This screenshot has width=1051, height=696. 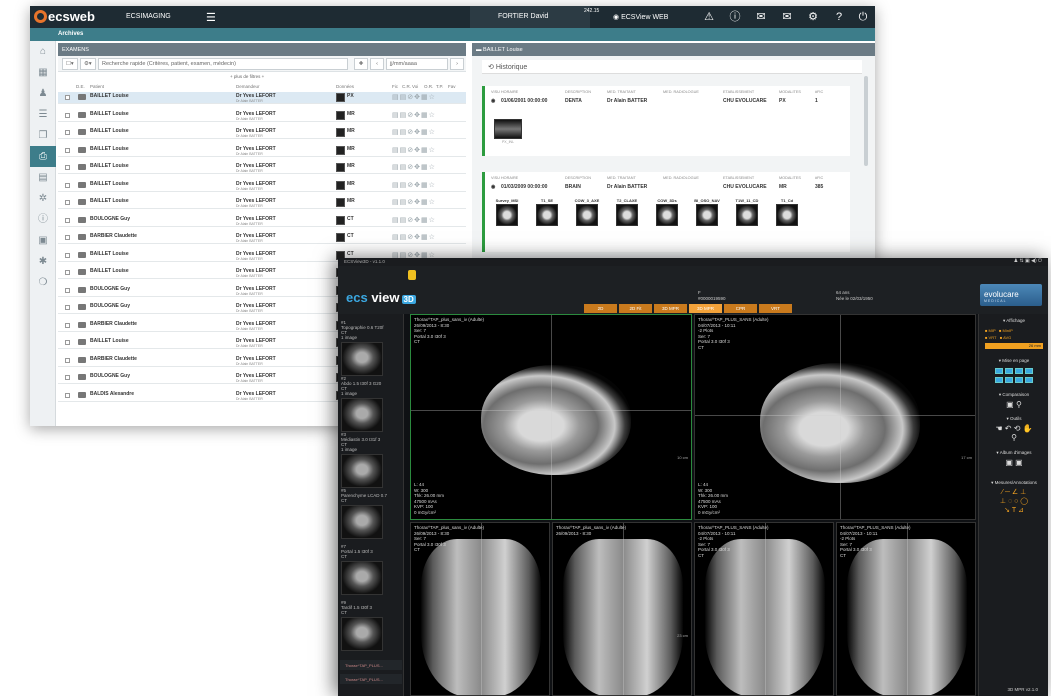 What do you see at coordinates (1006, 330) in the screenshot?
I see `minip-option: ■ MinIP` at bounding box center [1006, 330].